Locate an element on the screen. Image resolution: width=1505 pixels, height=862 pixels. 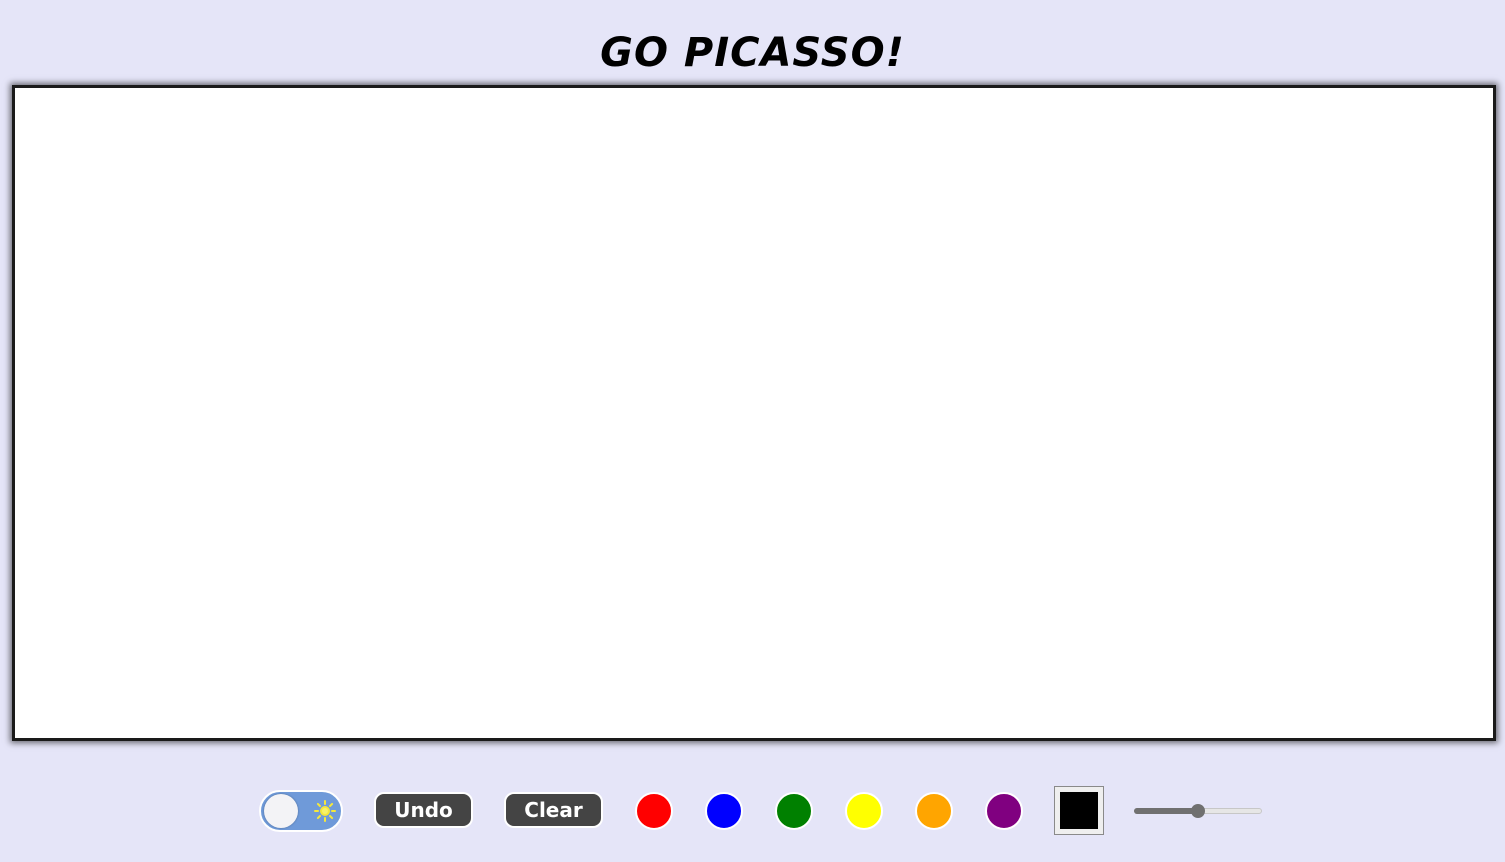
color-picker is located at coordinates (1079, 810).